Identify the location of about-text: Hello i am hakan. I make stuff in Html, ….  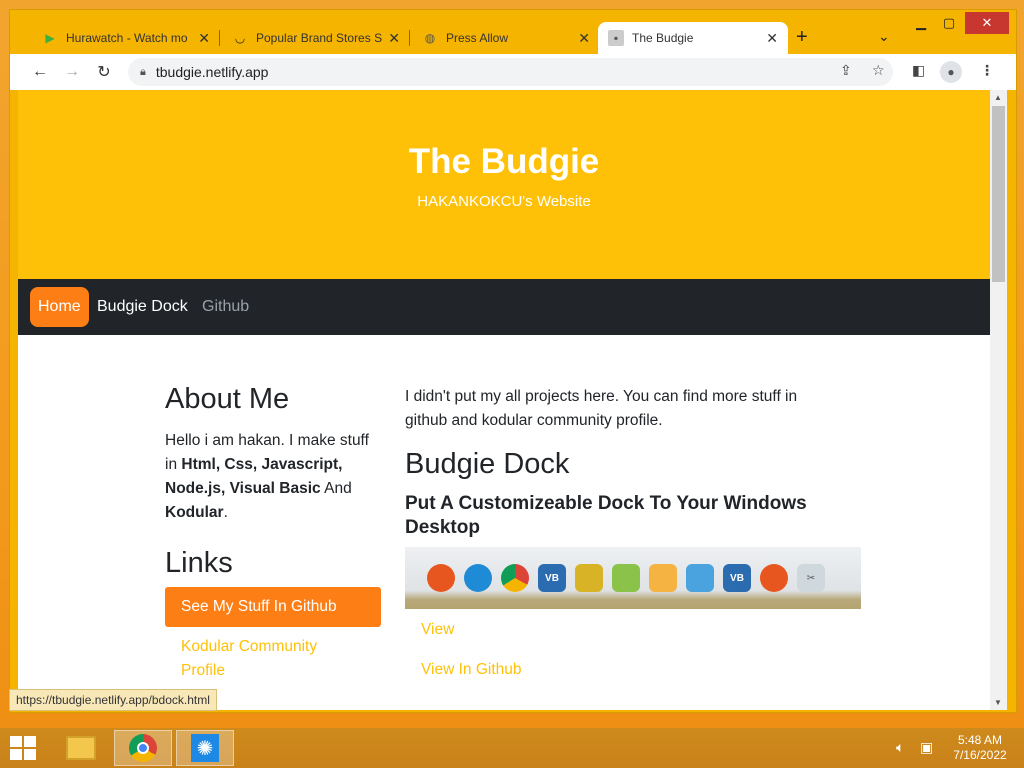
(280, 477).